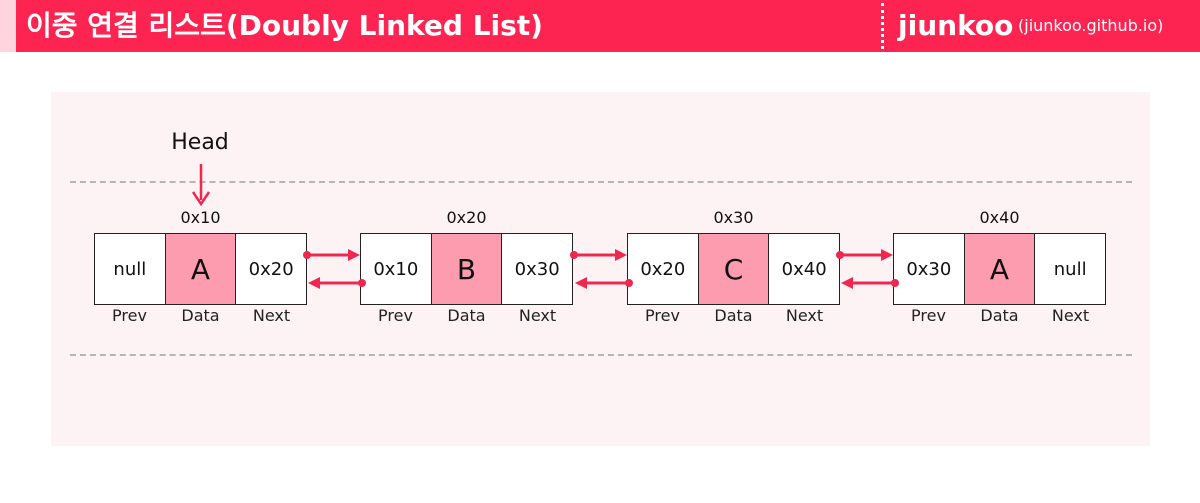 The height and width of the screenshot is (503, 1200). What do you see at coordinates (201, 185) in the screenshot?
I see `head-pointer-arrow` at bounding box center [201, 185].